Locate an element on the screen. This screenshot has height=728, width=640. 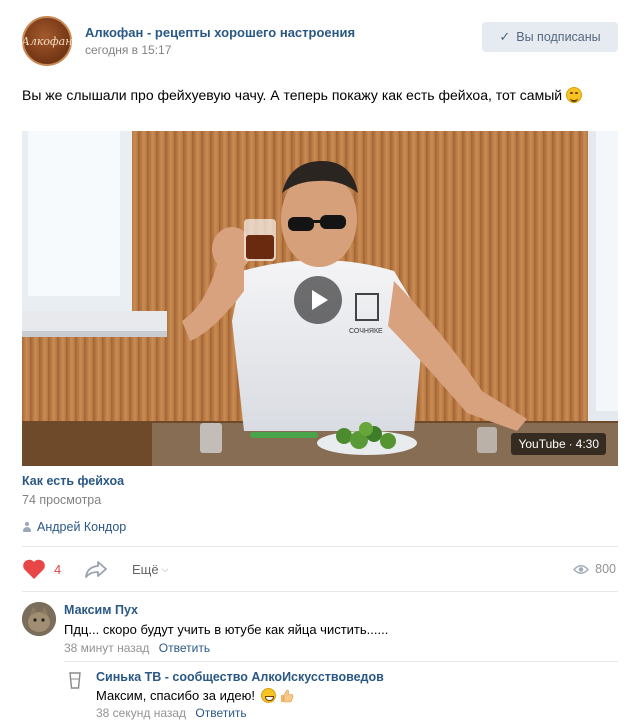
thumbs-up-icon is located at coordinates (287, 696).